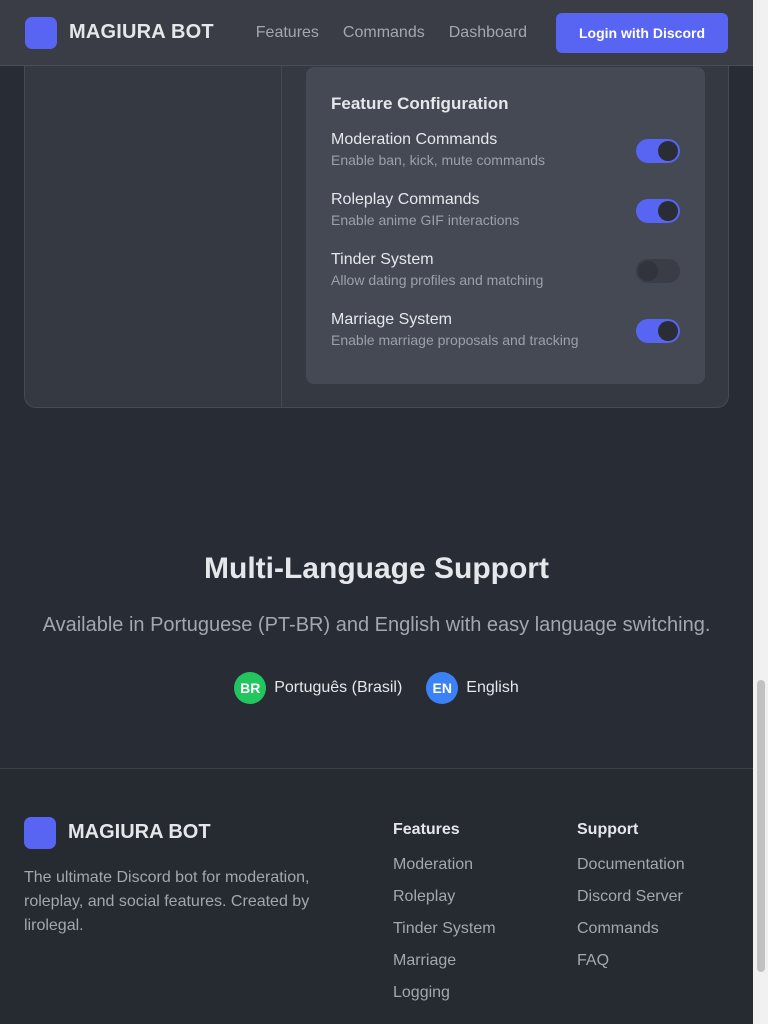 This screenshot has height=1024, width=768. I want to click on feature-name: Moderation Commands, so click(414, 139).